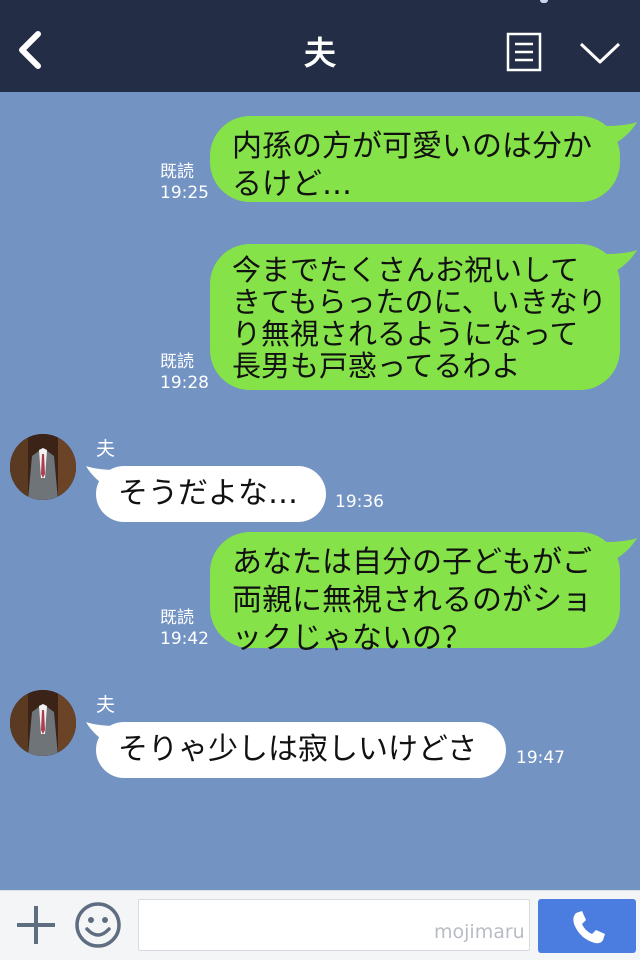 The image size is (640, 960). I want to click on message-line: 長男も戸惑ってるわよ, so click(376, 366).